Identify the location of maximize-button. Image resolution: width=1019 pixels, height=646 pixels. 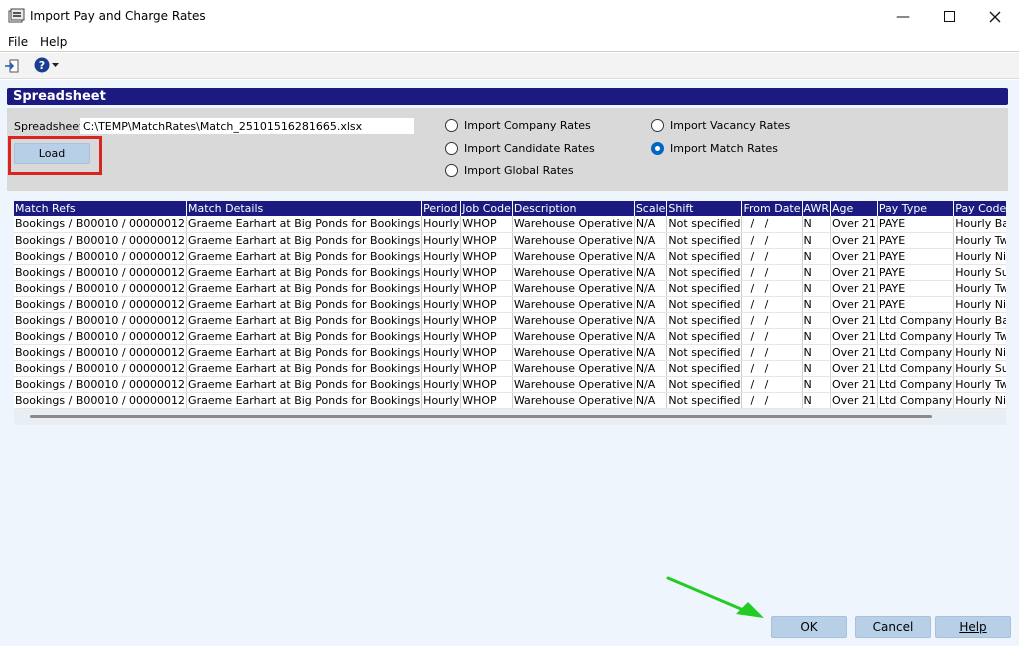
(949, 16).